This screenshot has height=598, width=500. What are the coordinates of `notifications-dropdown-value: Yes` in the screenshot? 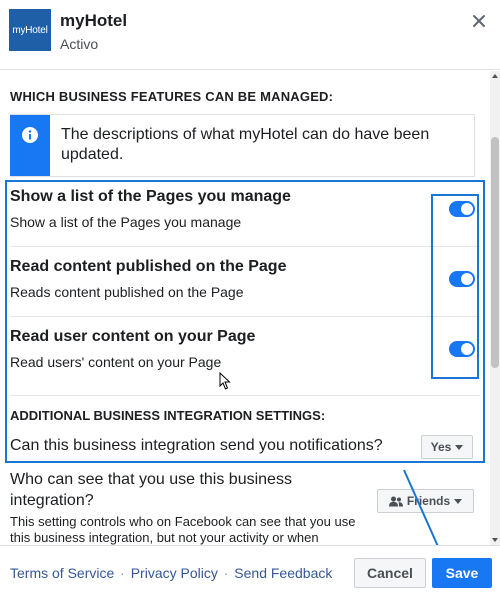 It's located at (441, 447).